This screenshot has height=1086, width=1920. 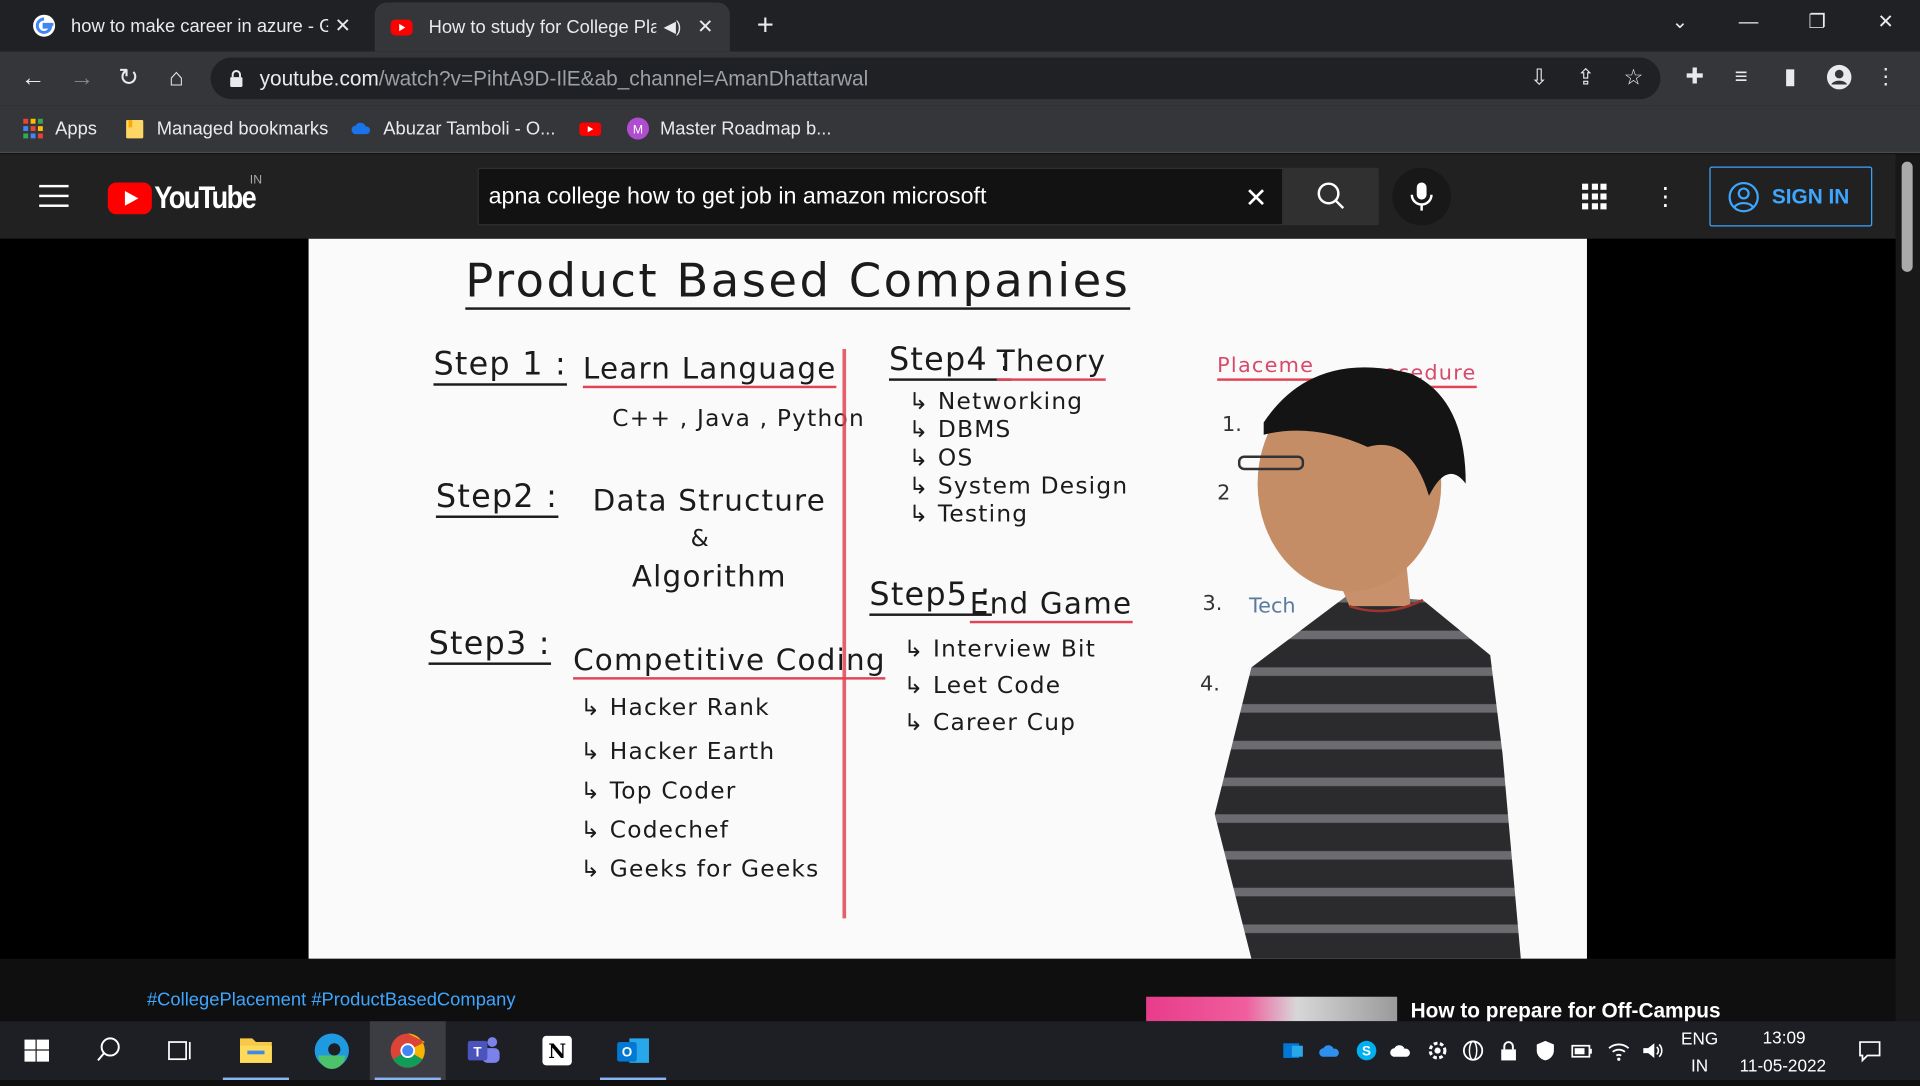 What do you see at coordinates (1790, 78) in the screenshot?
I see `side-panel-icon: ▮` at bounding box center [1790, 78].